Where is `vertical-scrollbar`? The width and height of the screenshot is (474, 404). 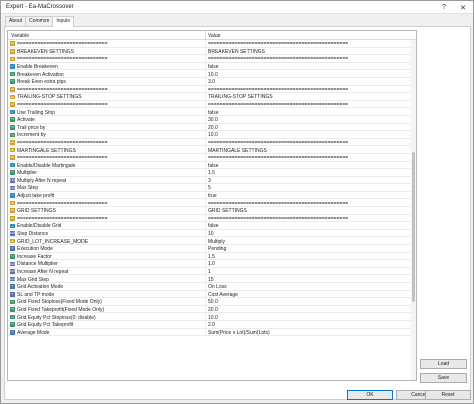 vertical-scrollbar is located at coordinates (413, 210).